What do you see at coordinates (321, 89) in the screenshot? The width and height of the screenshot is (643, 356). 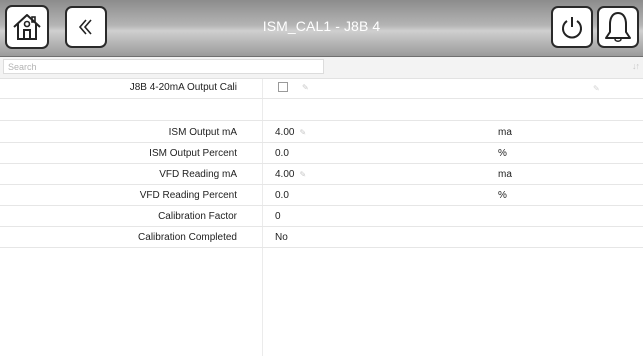 I see `section-row: J8B 4-20mA Output Cali ✎ ✎` at bounding box center [321, 89].